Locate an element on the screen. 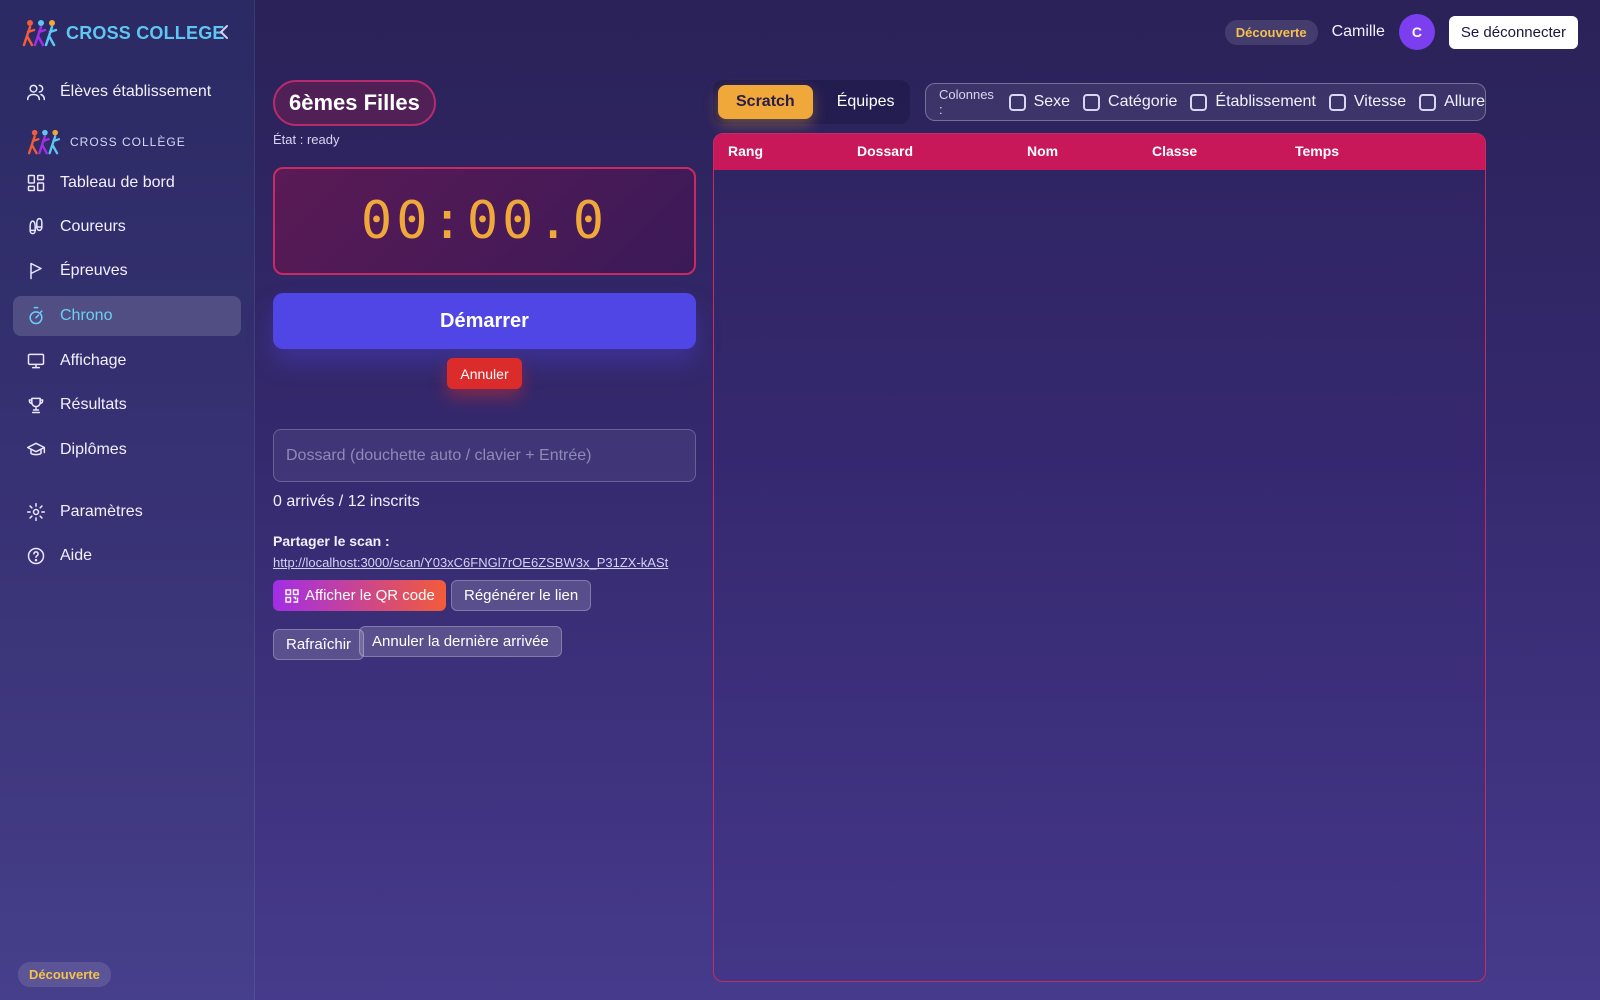 This screenshot has height=1000, width=1600. column-option-etablissement: Établissement is located at coordinates (1253, 102).